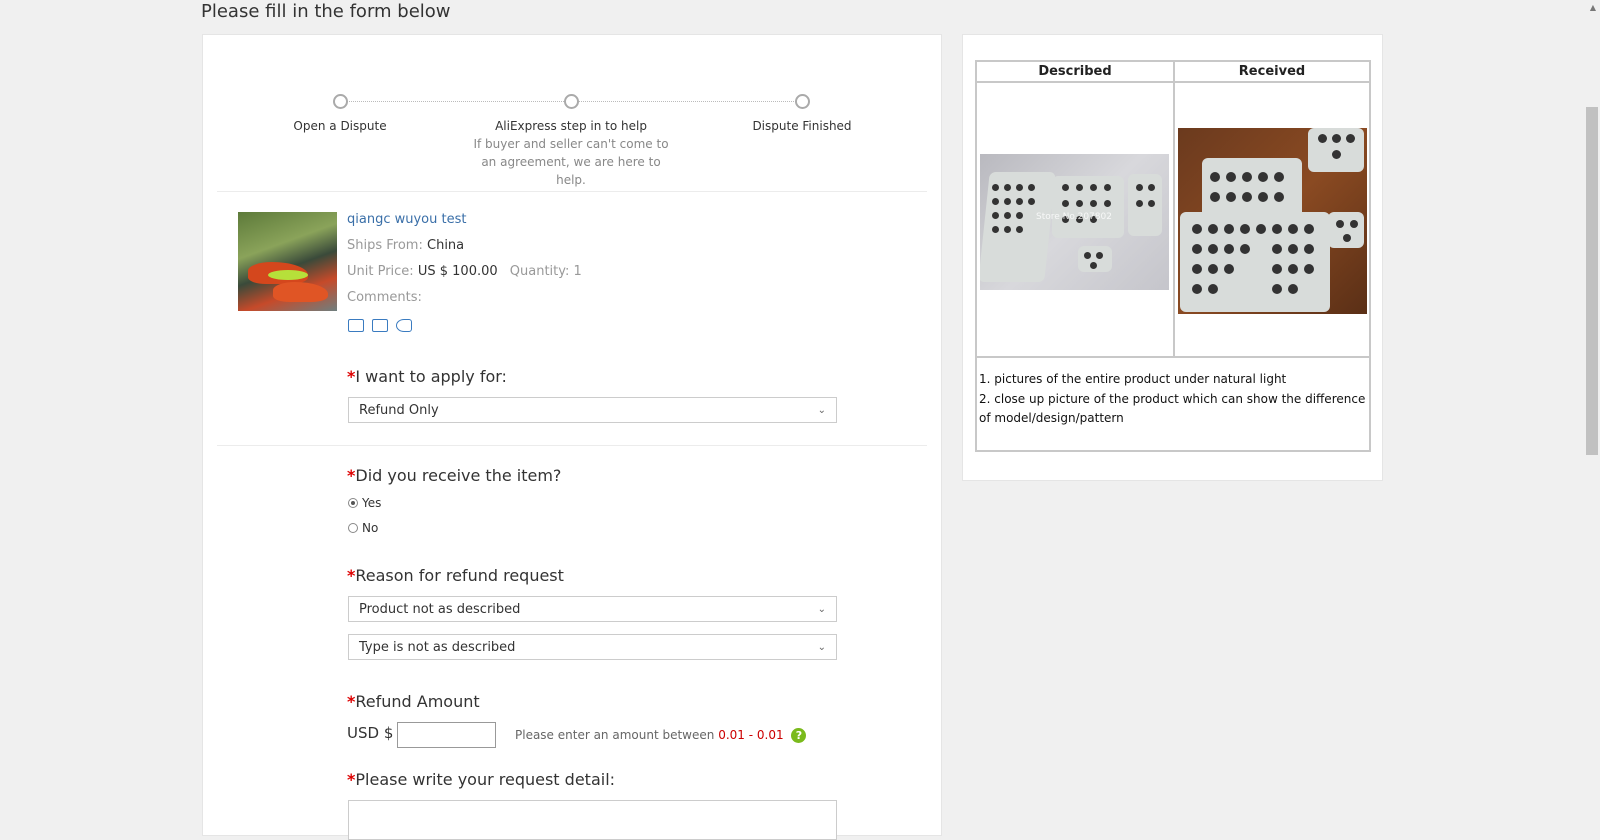  What do you see at coordinates (1592, 281) in the screenshot?
I see `scrollbar-thumb` at bounding box center [1592, 281].